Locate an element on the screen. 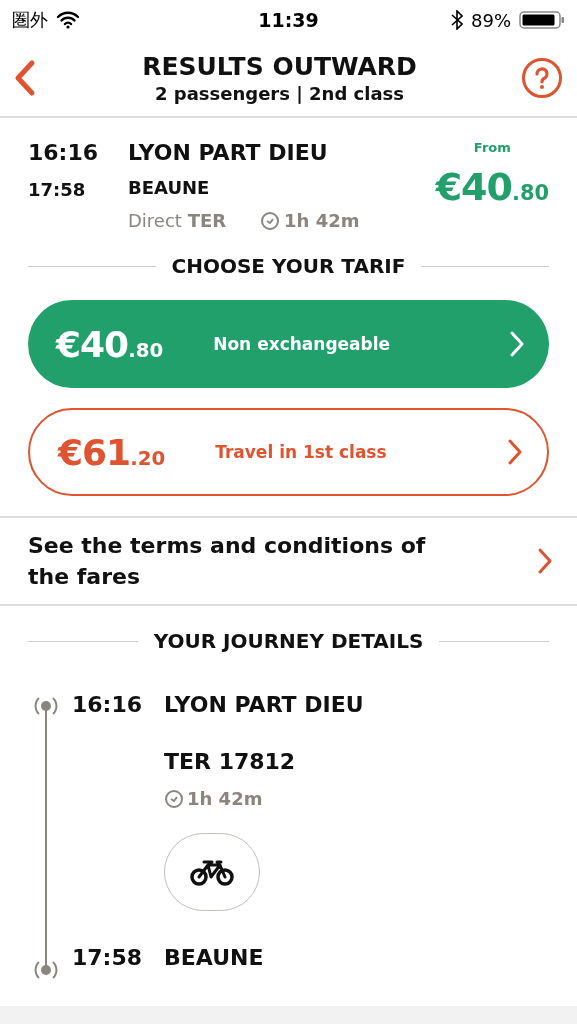 Image resolution: width=577 pixels, height=1024 pixels. wifi-icon is located at coordinates (68, 20).